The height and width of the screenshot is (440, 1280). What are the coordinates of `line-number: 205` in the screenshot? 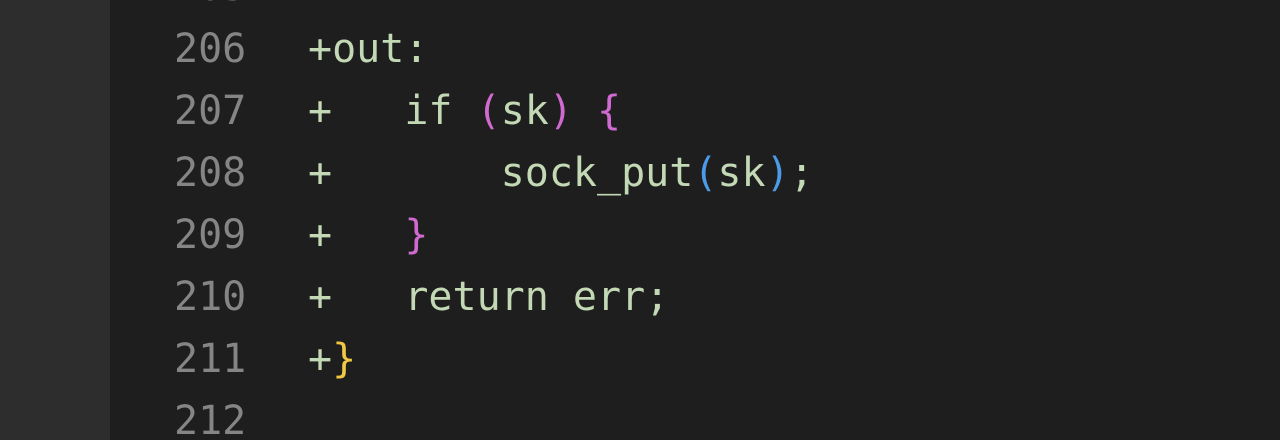 It's located at (243, 9).